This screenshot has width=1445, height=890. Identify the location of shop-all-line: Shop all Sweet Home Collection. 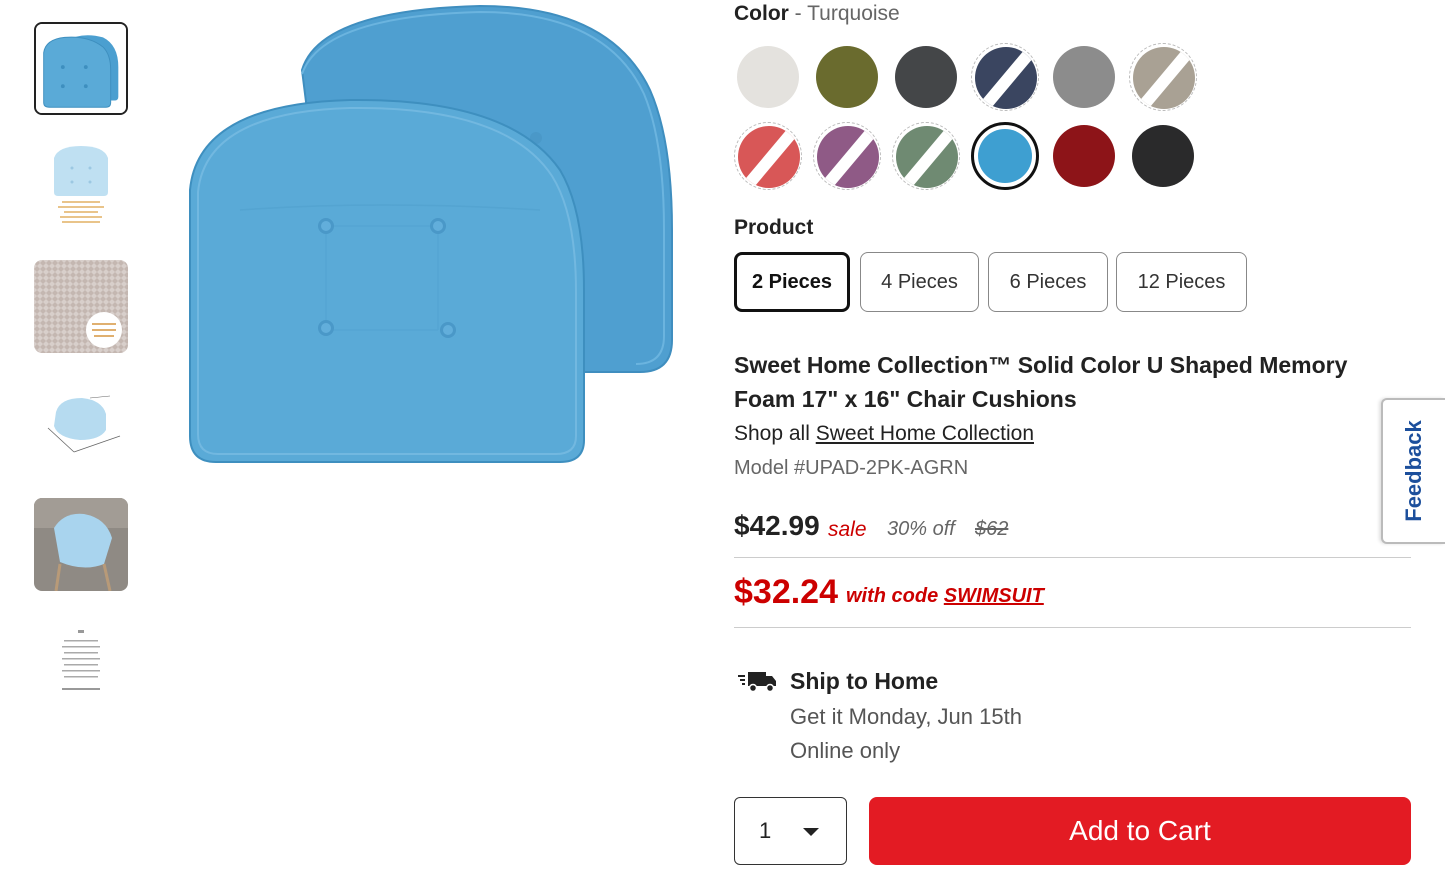
(884, 434).